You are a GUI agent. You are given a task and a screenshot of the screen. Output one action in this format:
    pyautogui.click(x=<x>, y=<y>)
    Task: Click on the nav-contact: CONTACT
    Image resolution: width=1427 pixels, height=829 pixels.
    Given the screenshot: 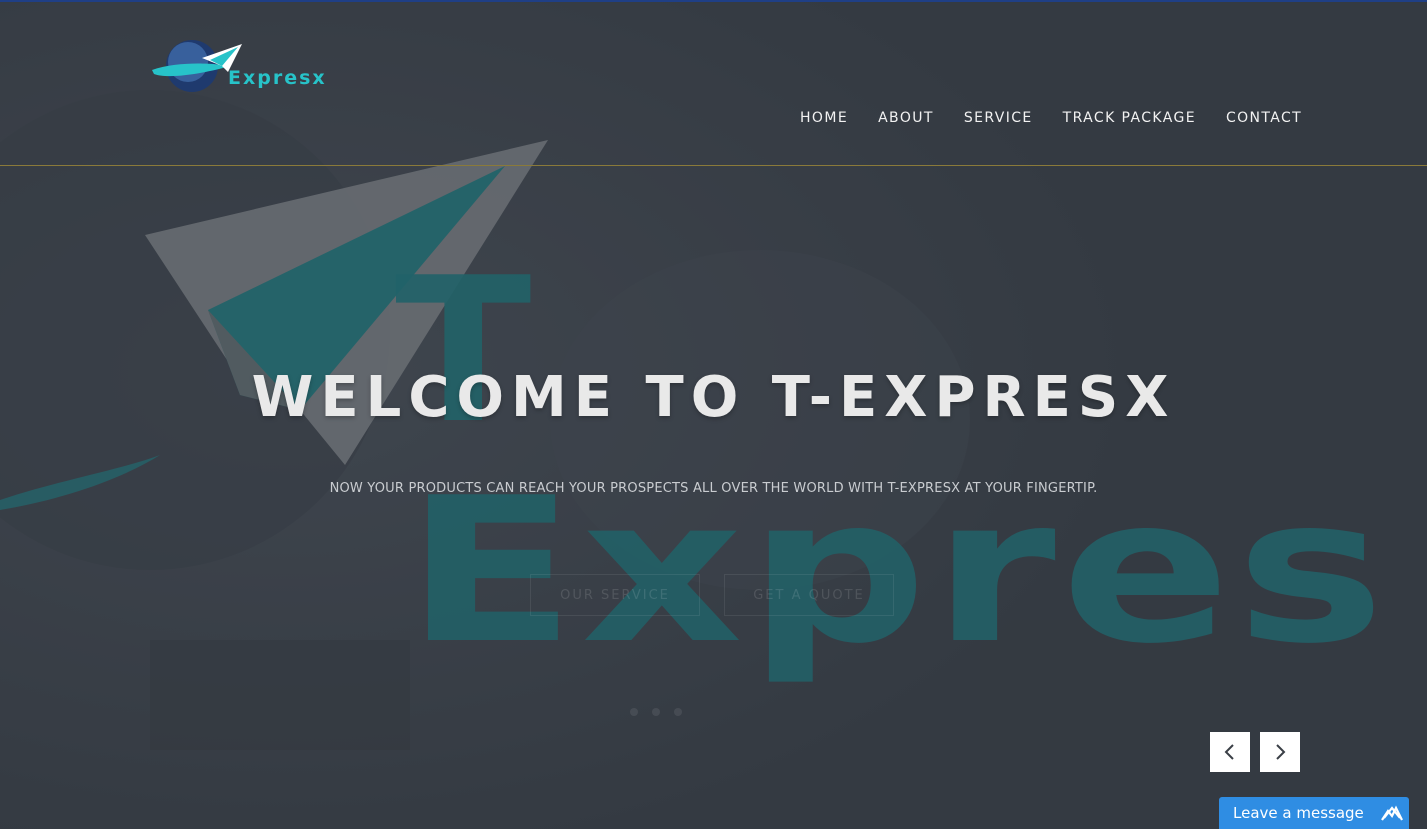 What is the action you would take?
    pyautogui.click(x=1264, y=118)
    